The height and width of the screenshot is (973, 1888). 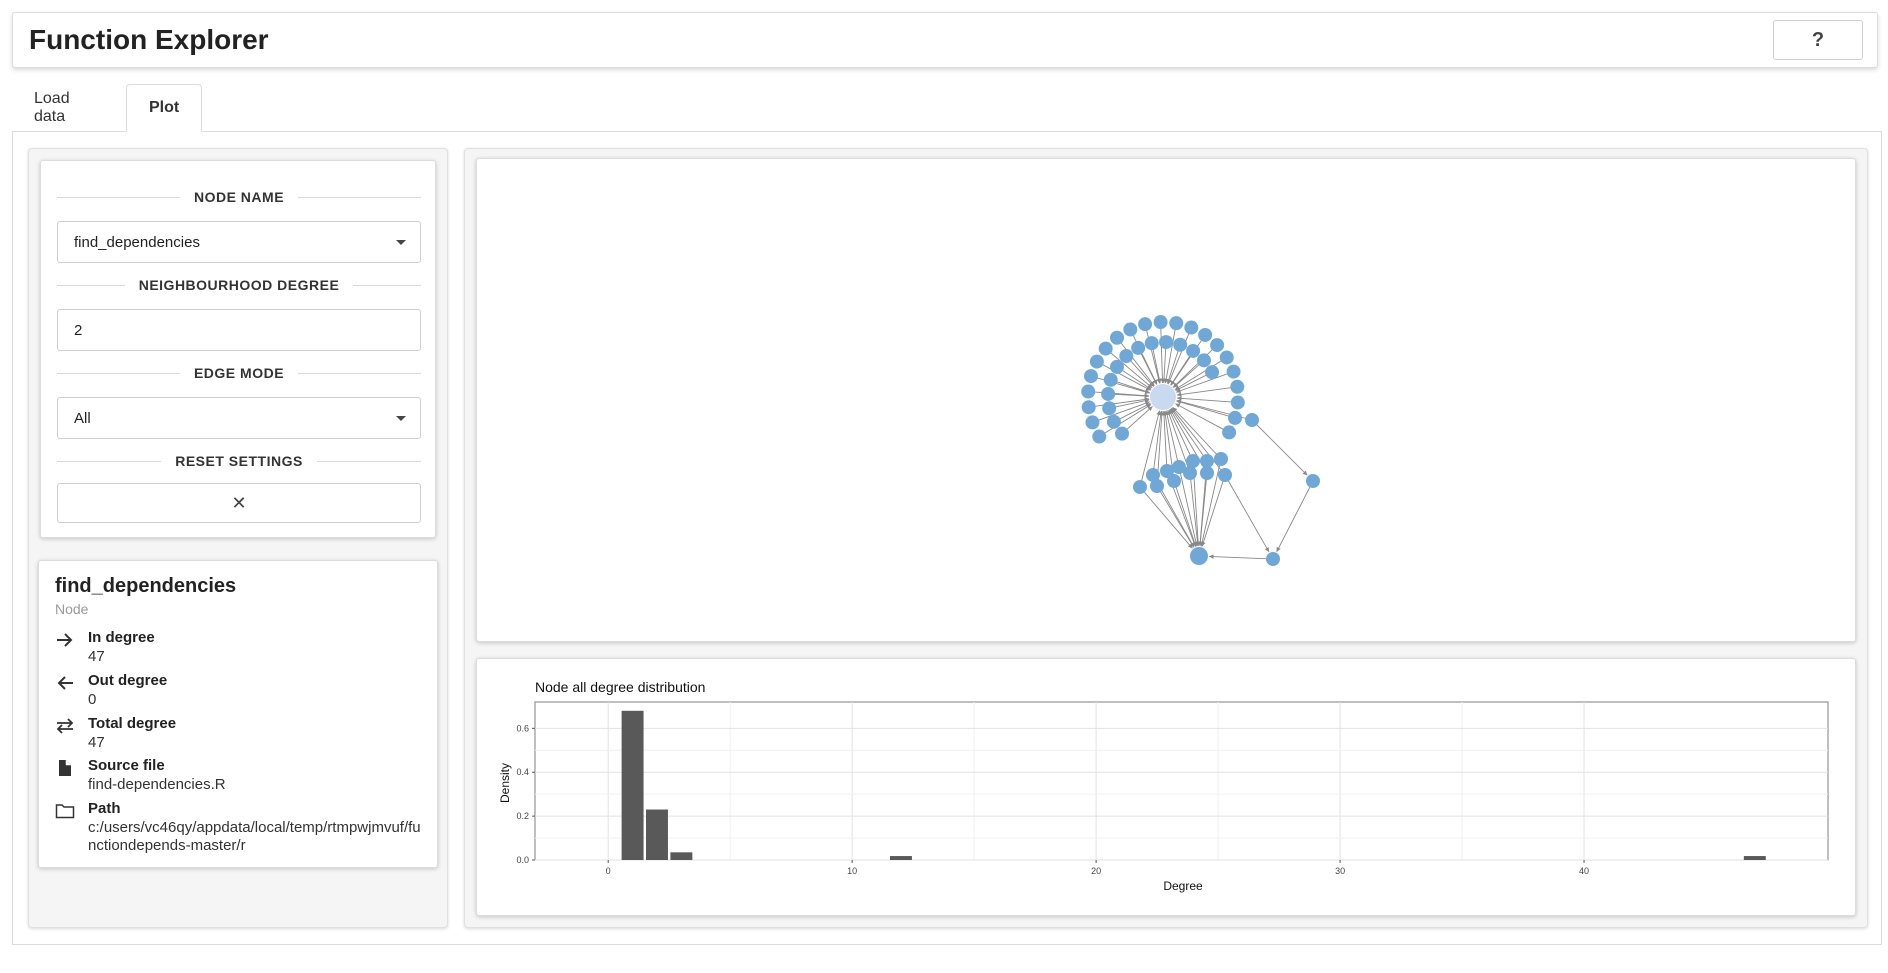 I want to click on out-degree-value: 0, so click(x=92, y=699).